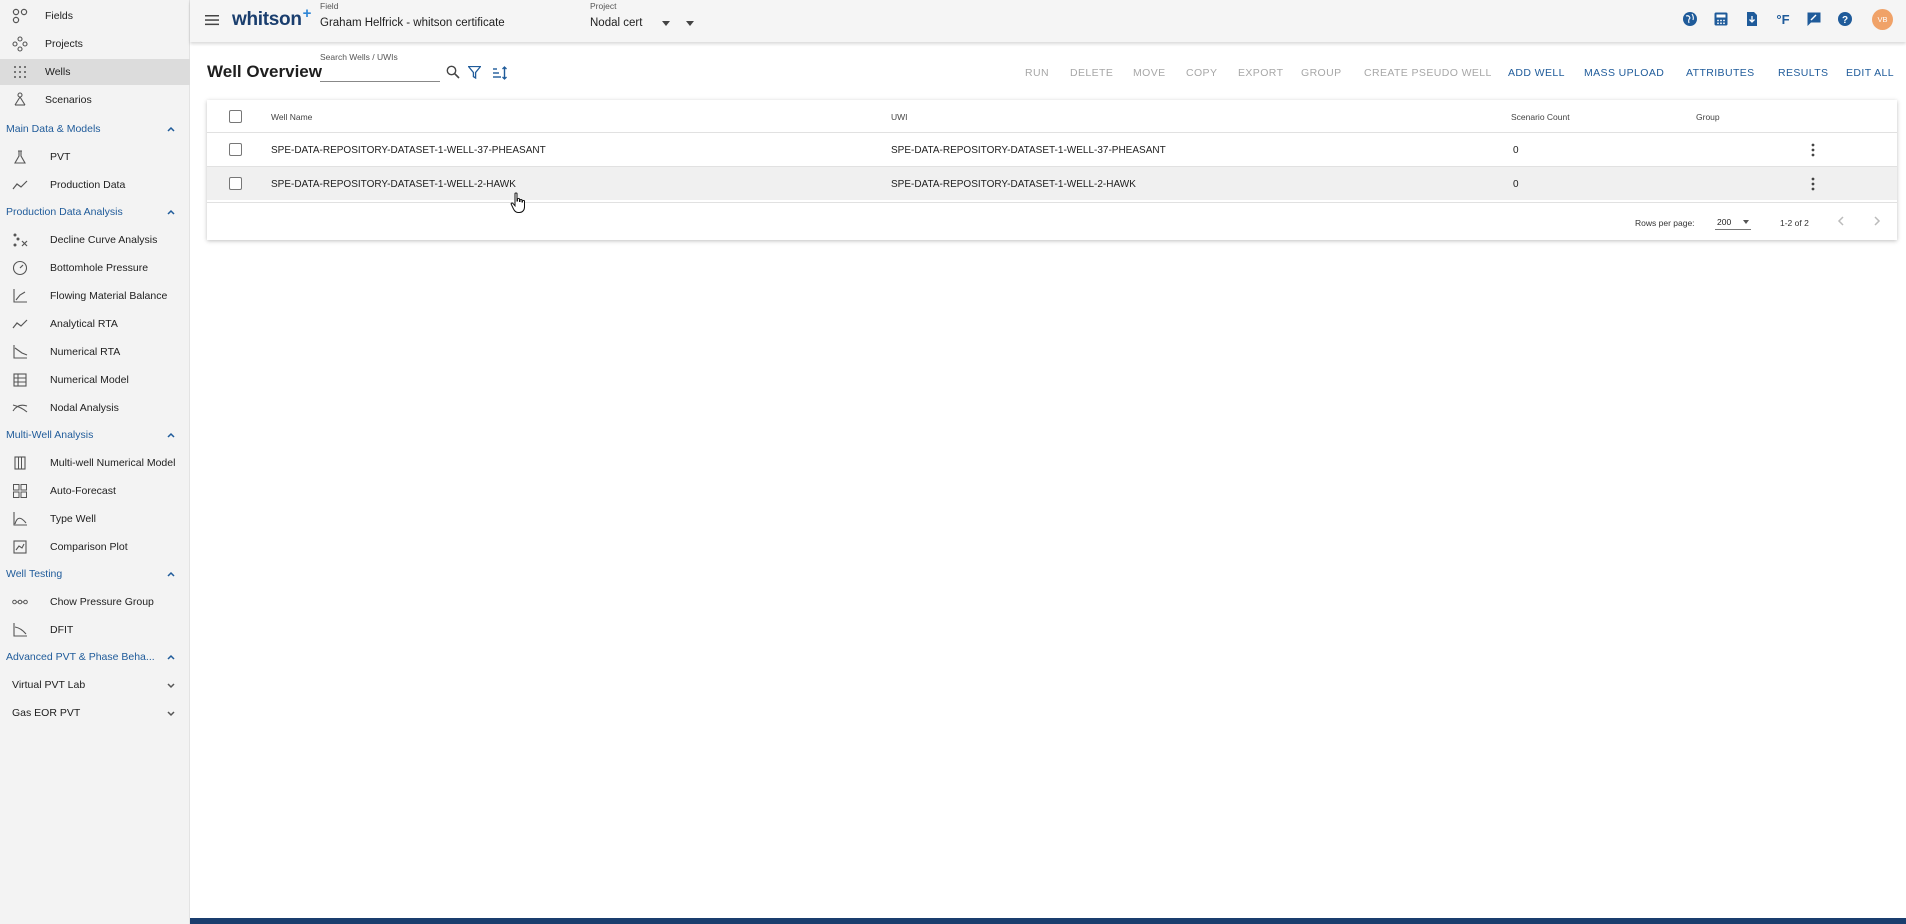 The height and width of the screenshot is (924, 1906). I want to click on sidebar-item-projects: Projects, so click(95, 44).